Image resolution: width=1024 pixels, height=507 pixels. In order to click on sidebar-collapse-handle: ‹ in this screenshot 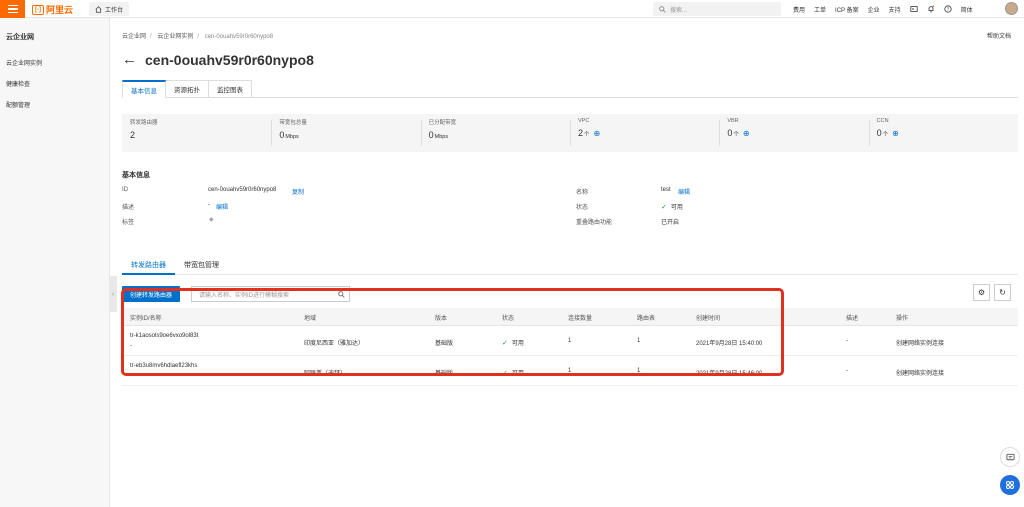, I will do `click(113, 294)`.